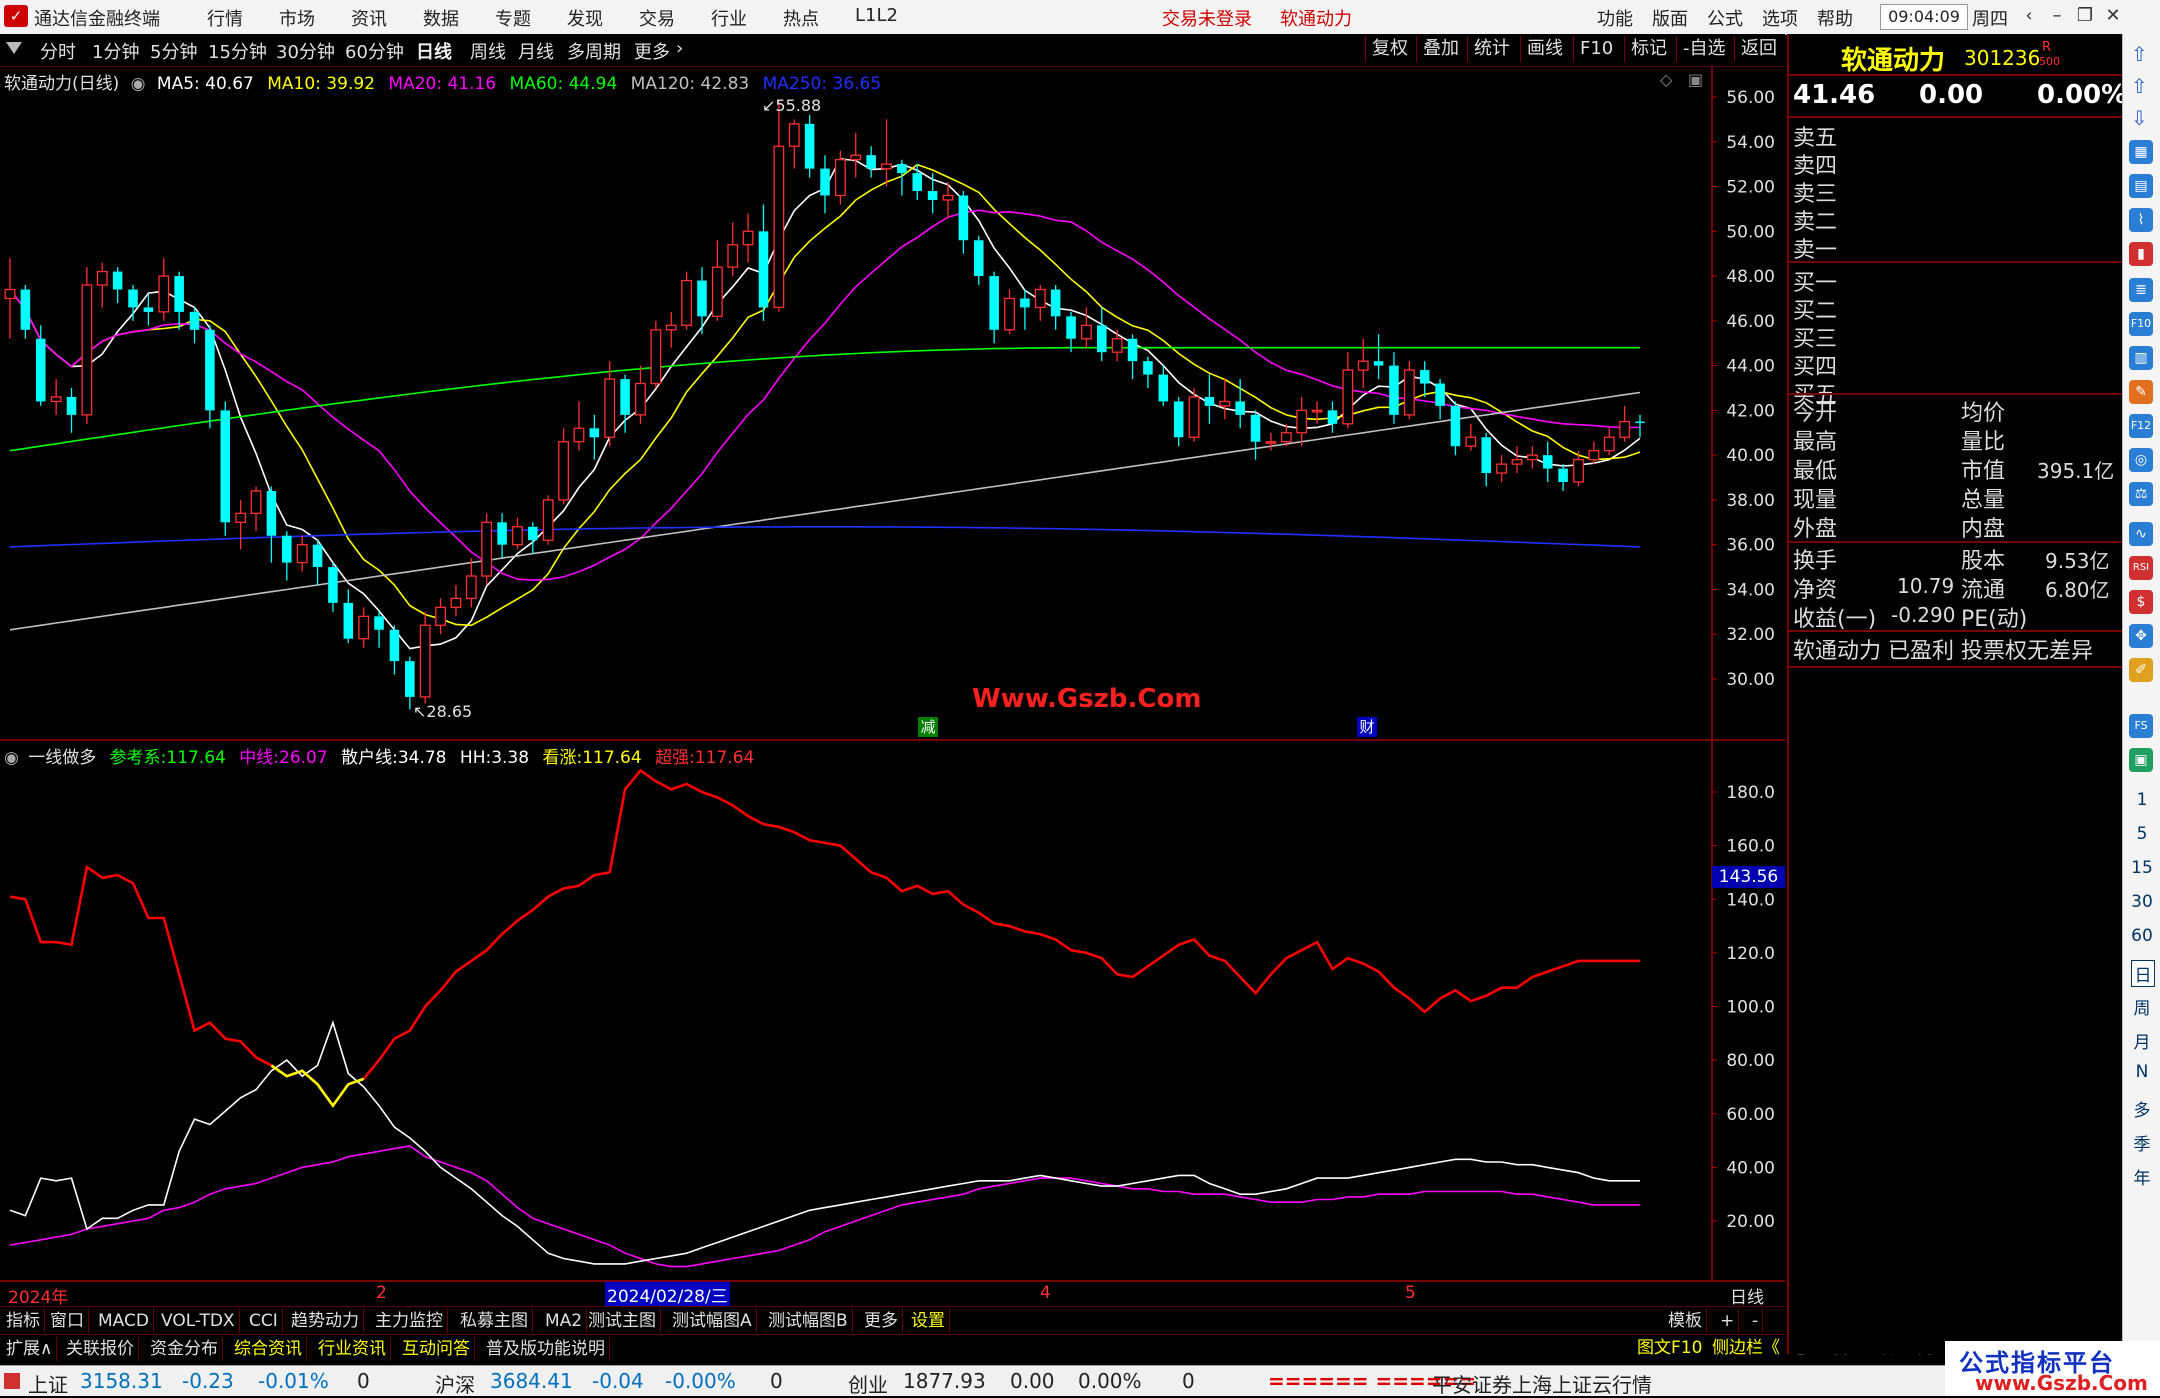  I want to click on menu-l1l2: L1L2, so click(876, 15).